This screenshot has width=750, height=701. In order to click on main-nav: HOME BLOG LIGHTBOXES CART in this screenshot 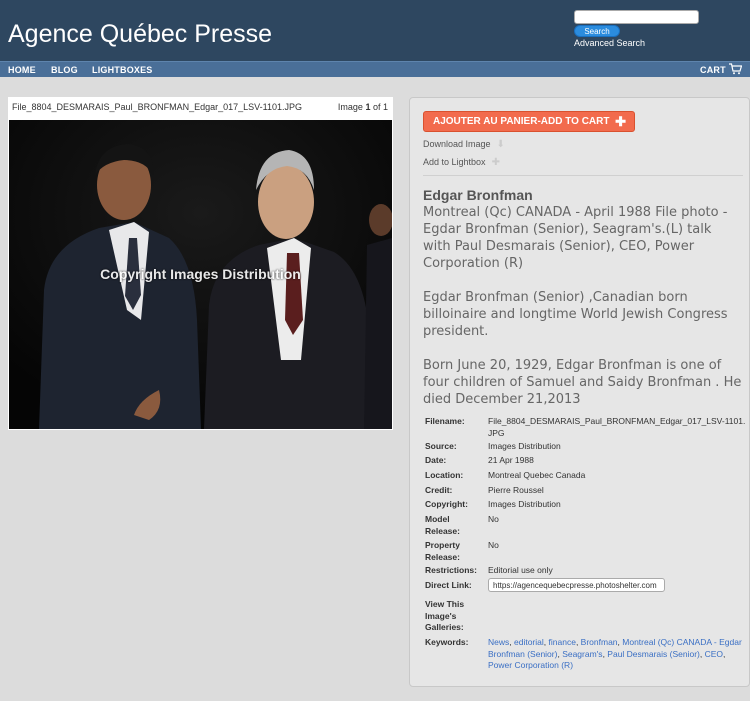, I will do `click(375, 69)`.